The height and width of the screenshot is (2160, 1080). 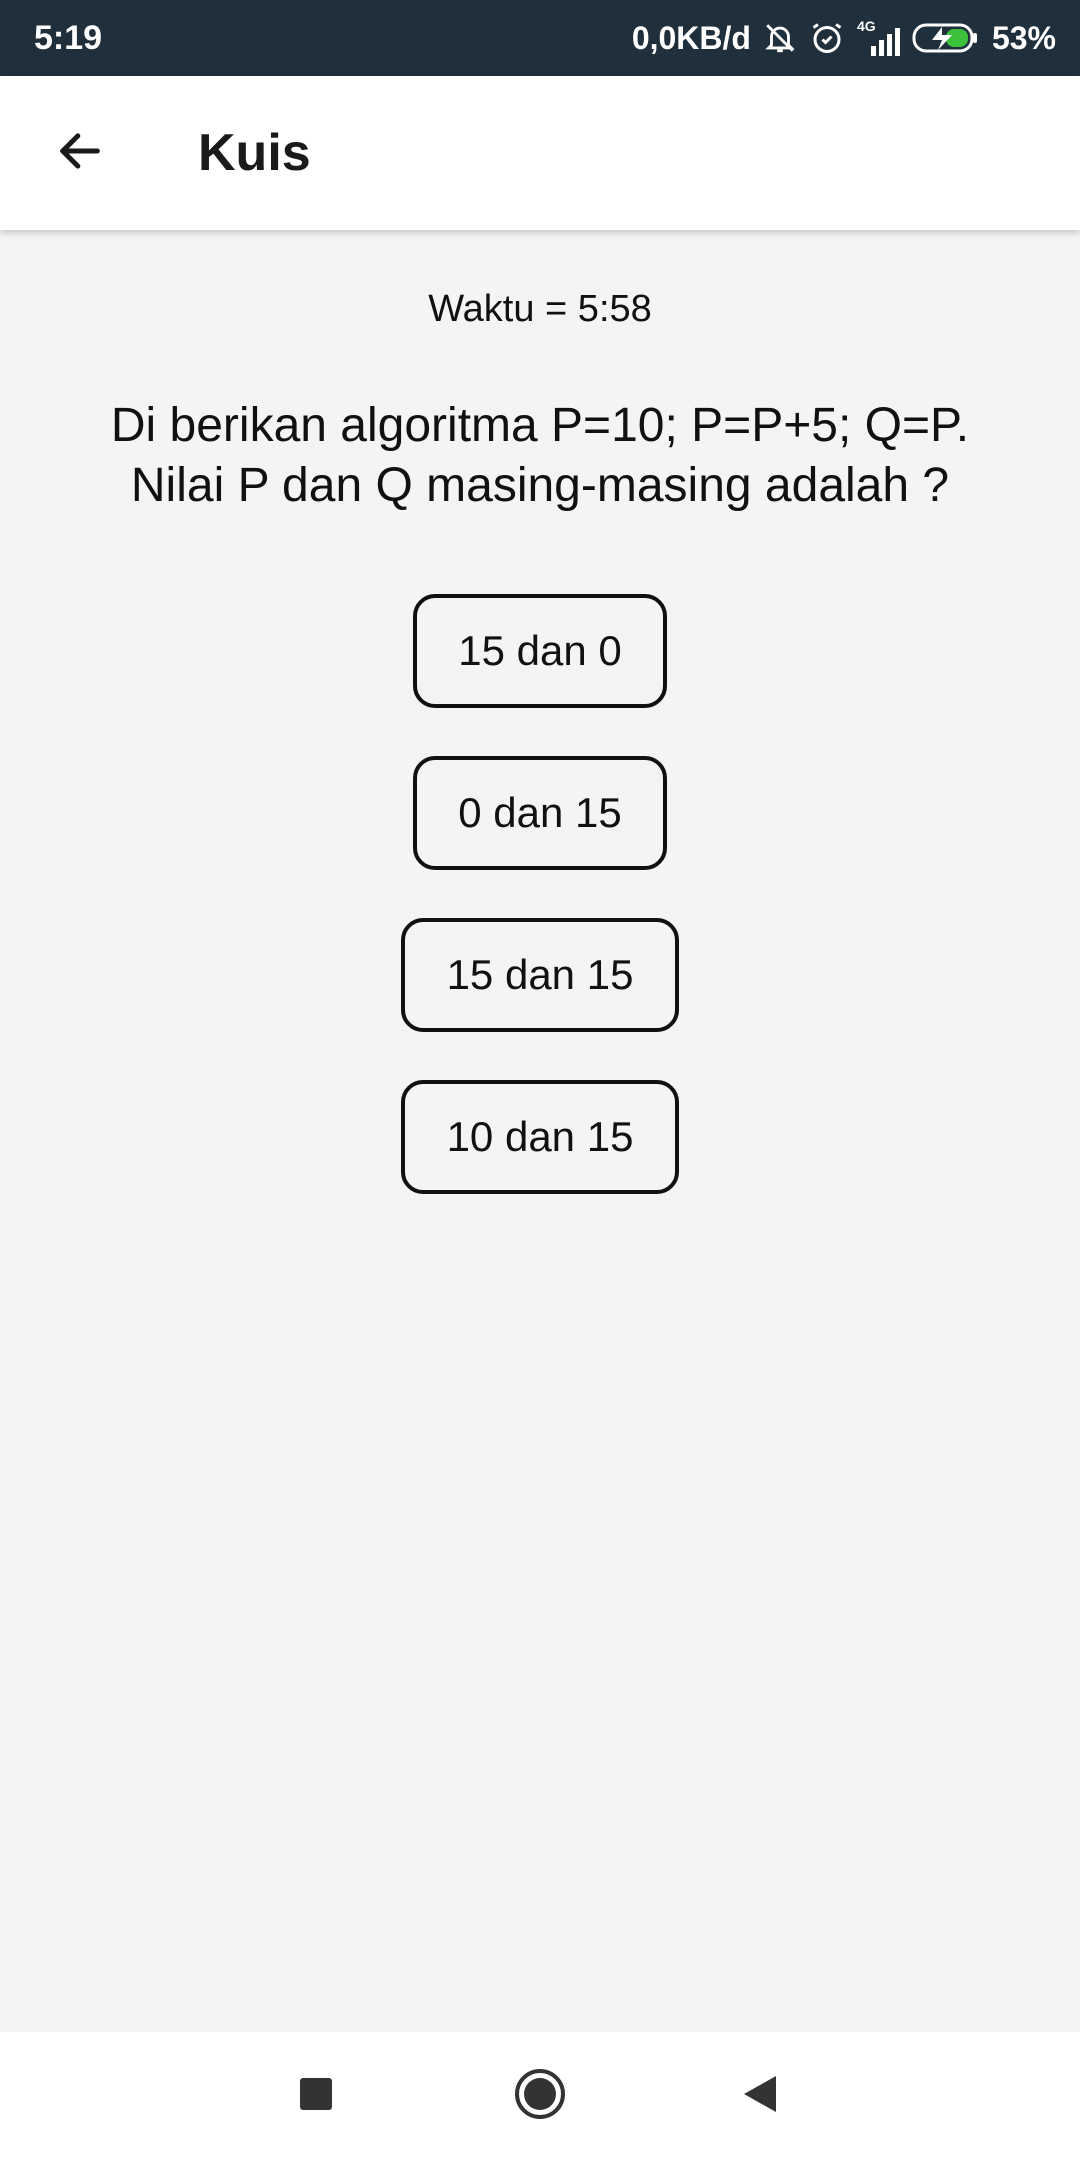 I want to click on status-time: 5:19, so click(x=68, y=38).